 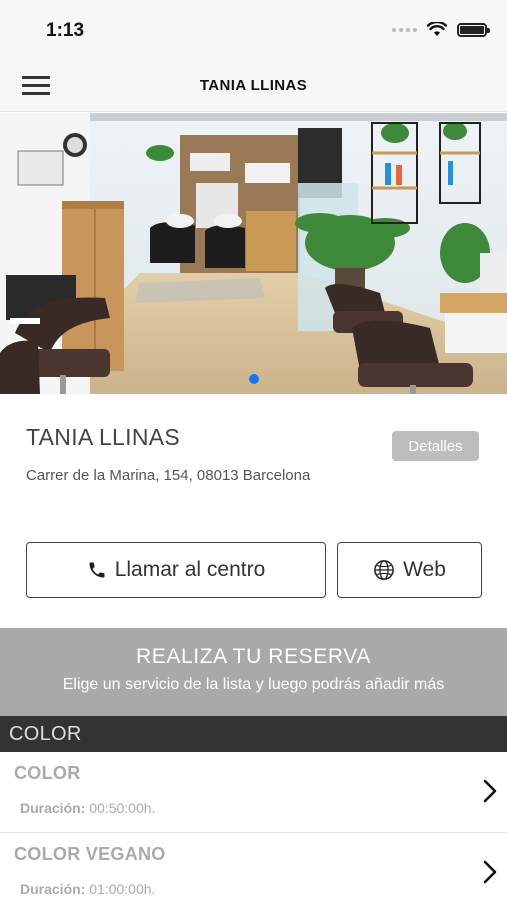 I want to click on web-button: Web, so click(x=409, y=570).